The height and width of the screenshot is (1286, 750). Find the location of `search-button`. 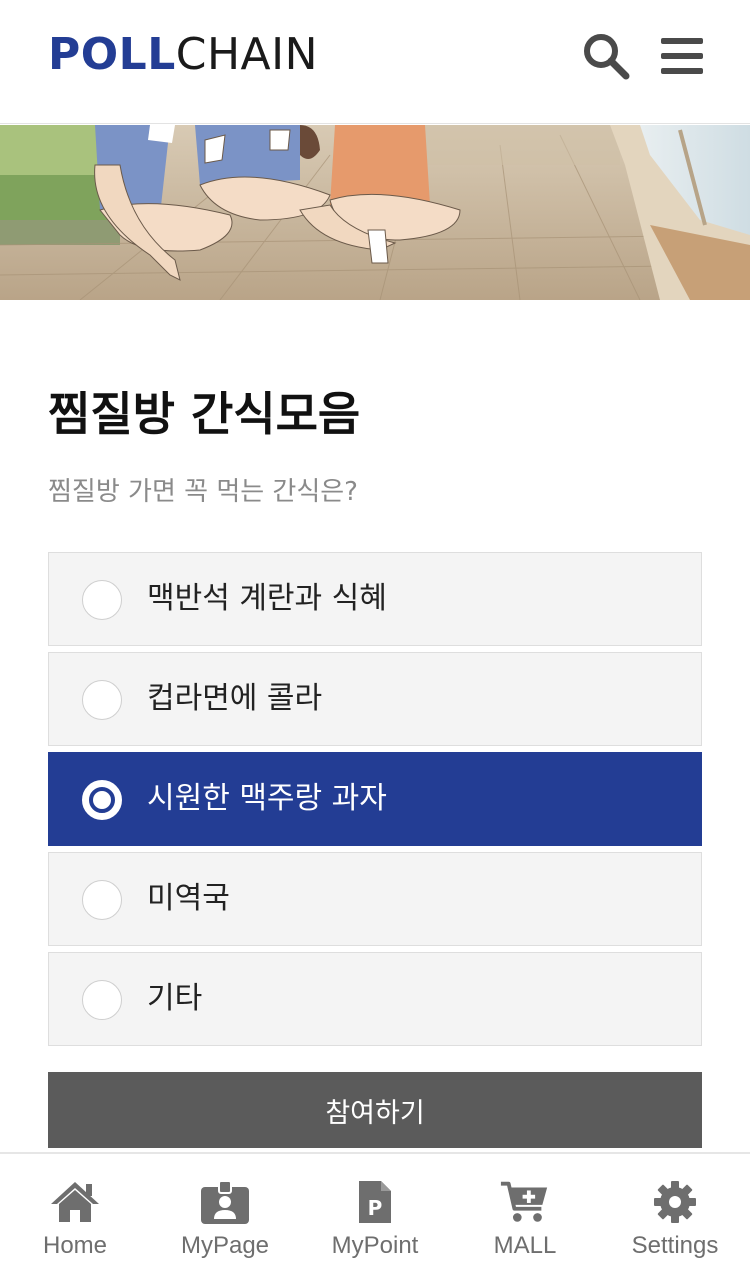

search-button is located at coordinates (606, 56).